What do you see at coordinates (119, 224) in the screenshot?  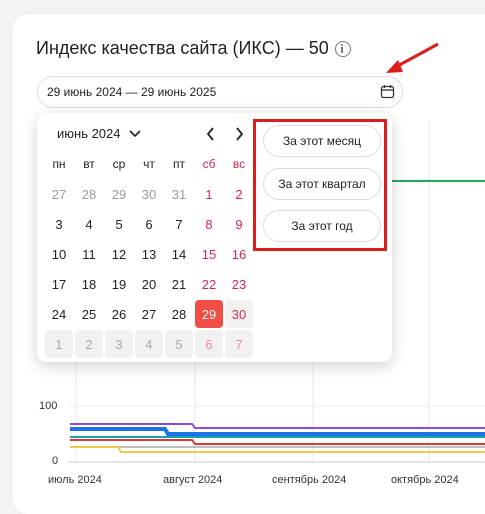 I see `calendar-day: 5` at bounding box center [119, 224].